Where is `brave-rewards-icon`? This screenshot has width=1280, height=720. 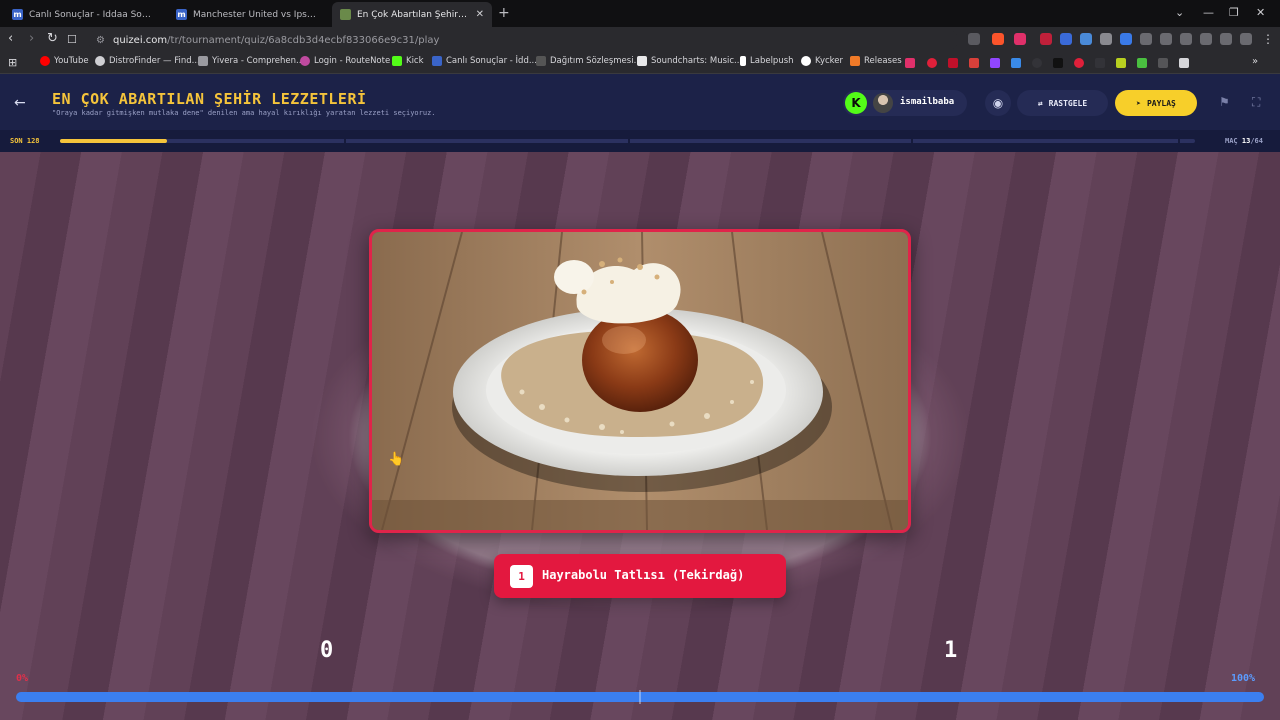 brave-rewards-icon is located at coordinates (1020, 39).